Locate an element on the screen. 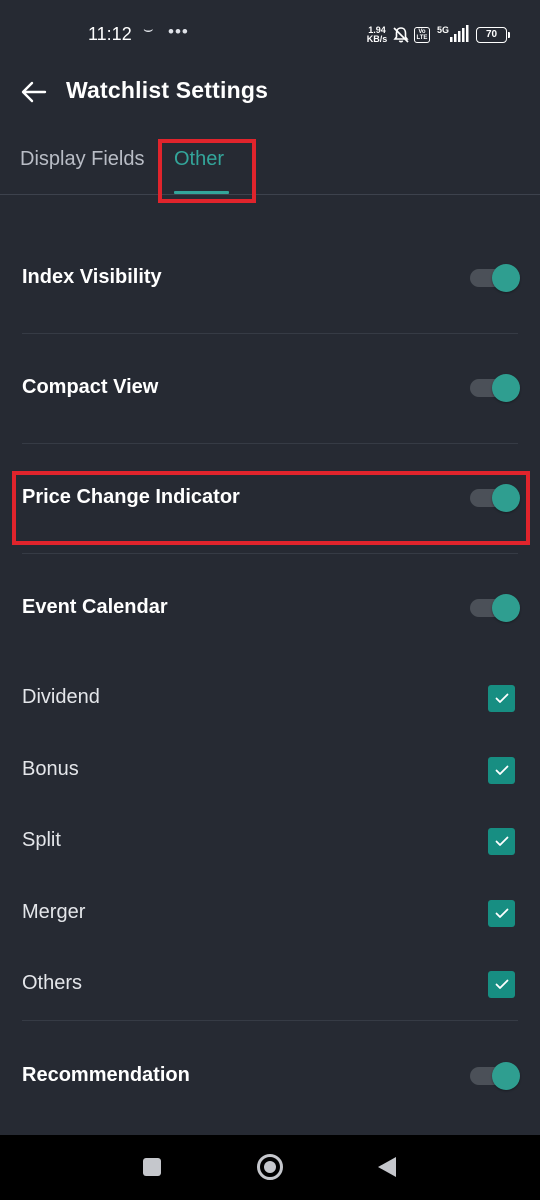 The image size is (540, 1200). price-change-indicator-label: Price Change Indicator is located at coordinates (131, 497).